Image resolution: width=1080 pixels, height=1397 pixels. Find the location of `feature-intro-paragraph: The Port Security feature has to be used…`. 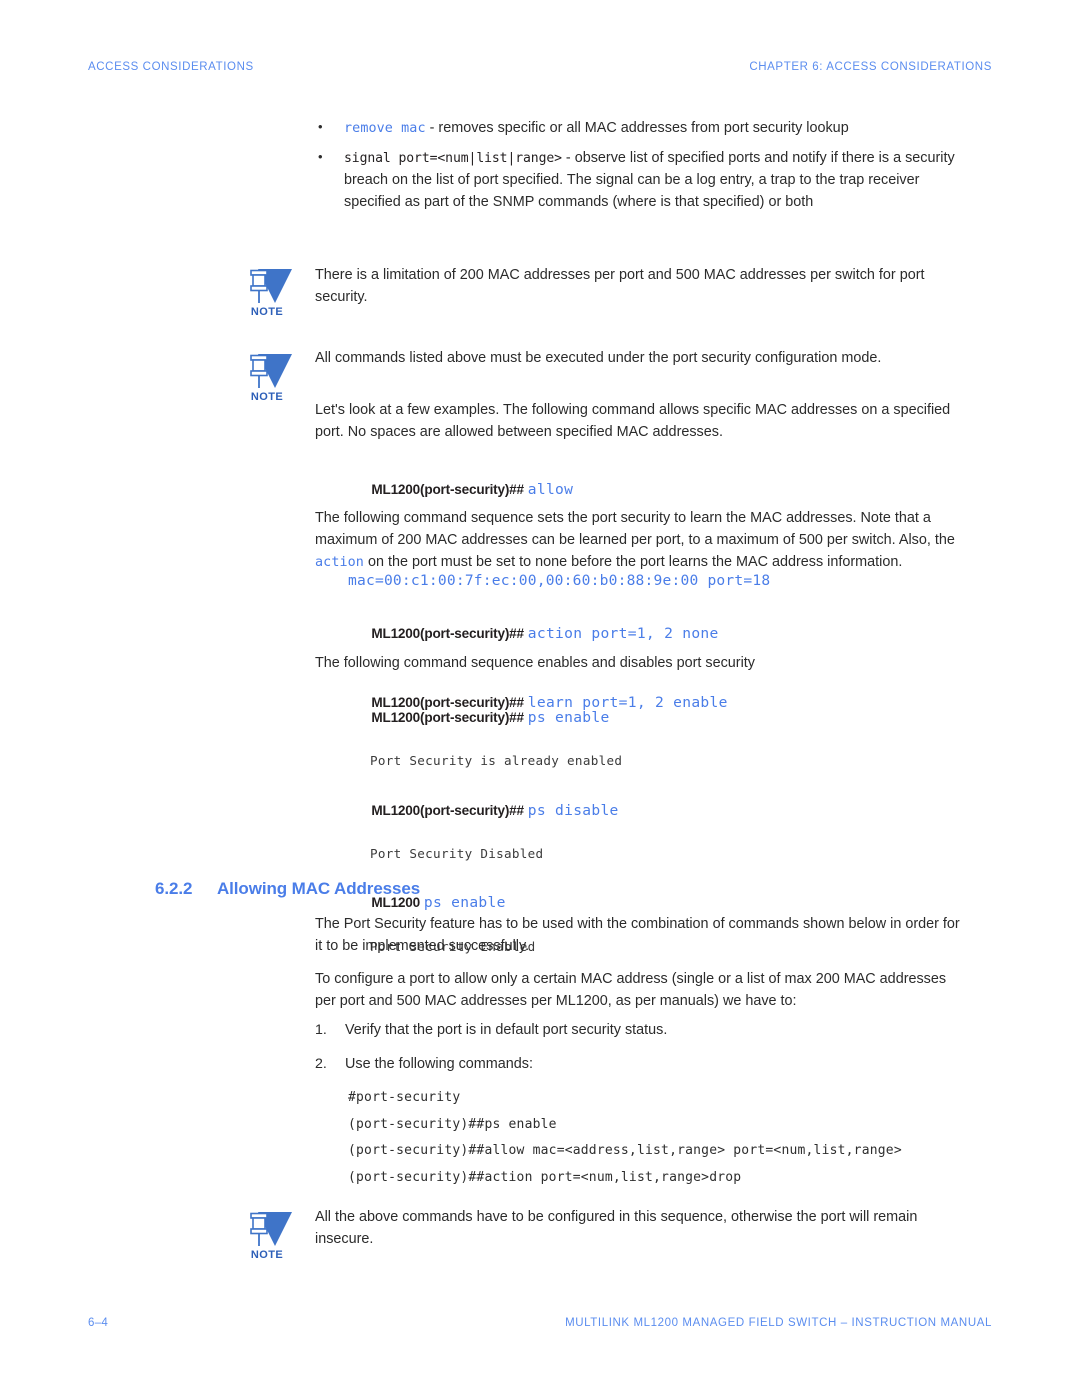

feature-intro-paragraph: The Port Security feature has to be used… is located at coordinates (639, 936).